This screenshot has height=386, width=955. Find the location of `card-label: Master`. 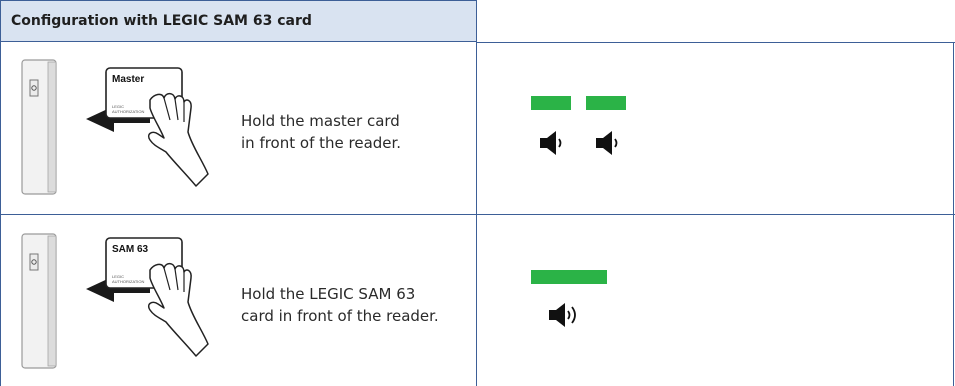

card-label: Master is located at coordinates (128, 79).